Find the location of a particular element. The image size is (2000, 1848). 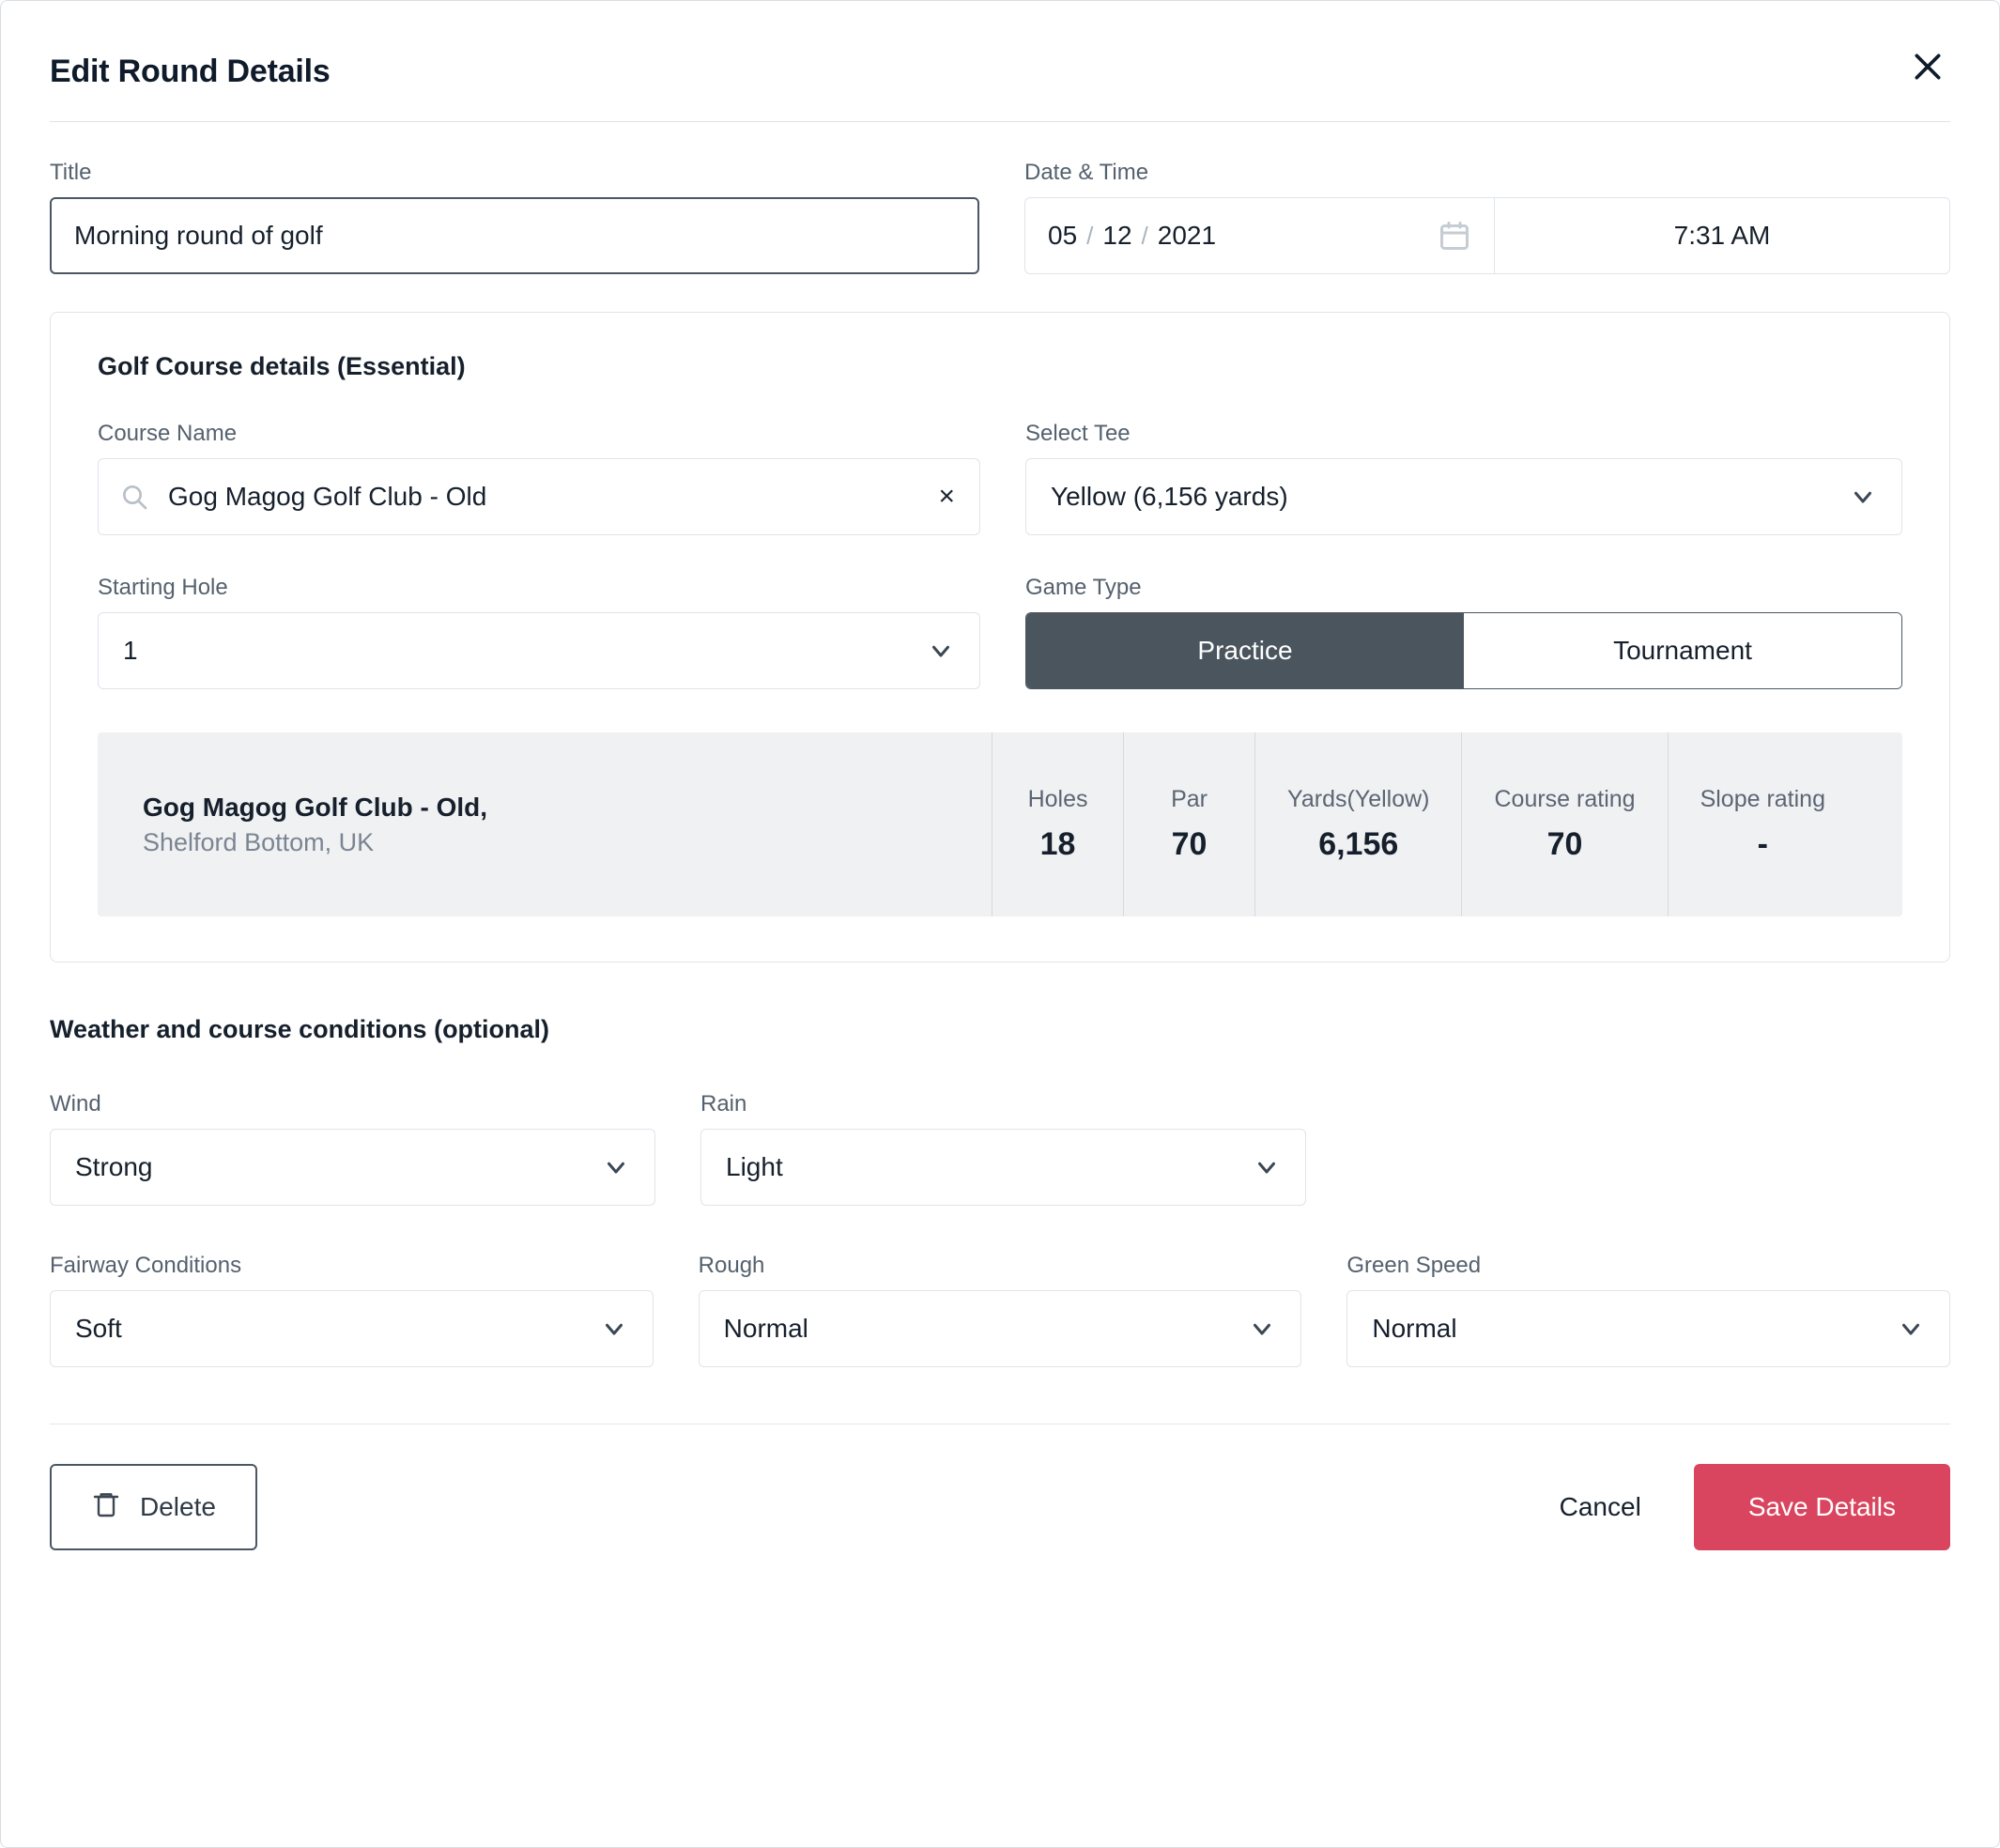

rough-label: Rough is located at coordinates (731, 1265).